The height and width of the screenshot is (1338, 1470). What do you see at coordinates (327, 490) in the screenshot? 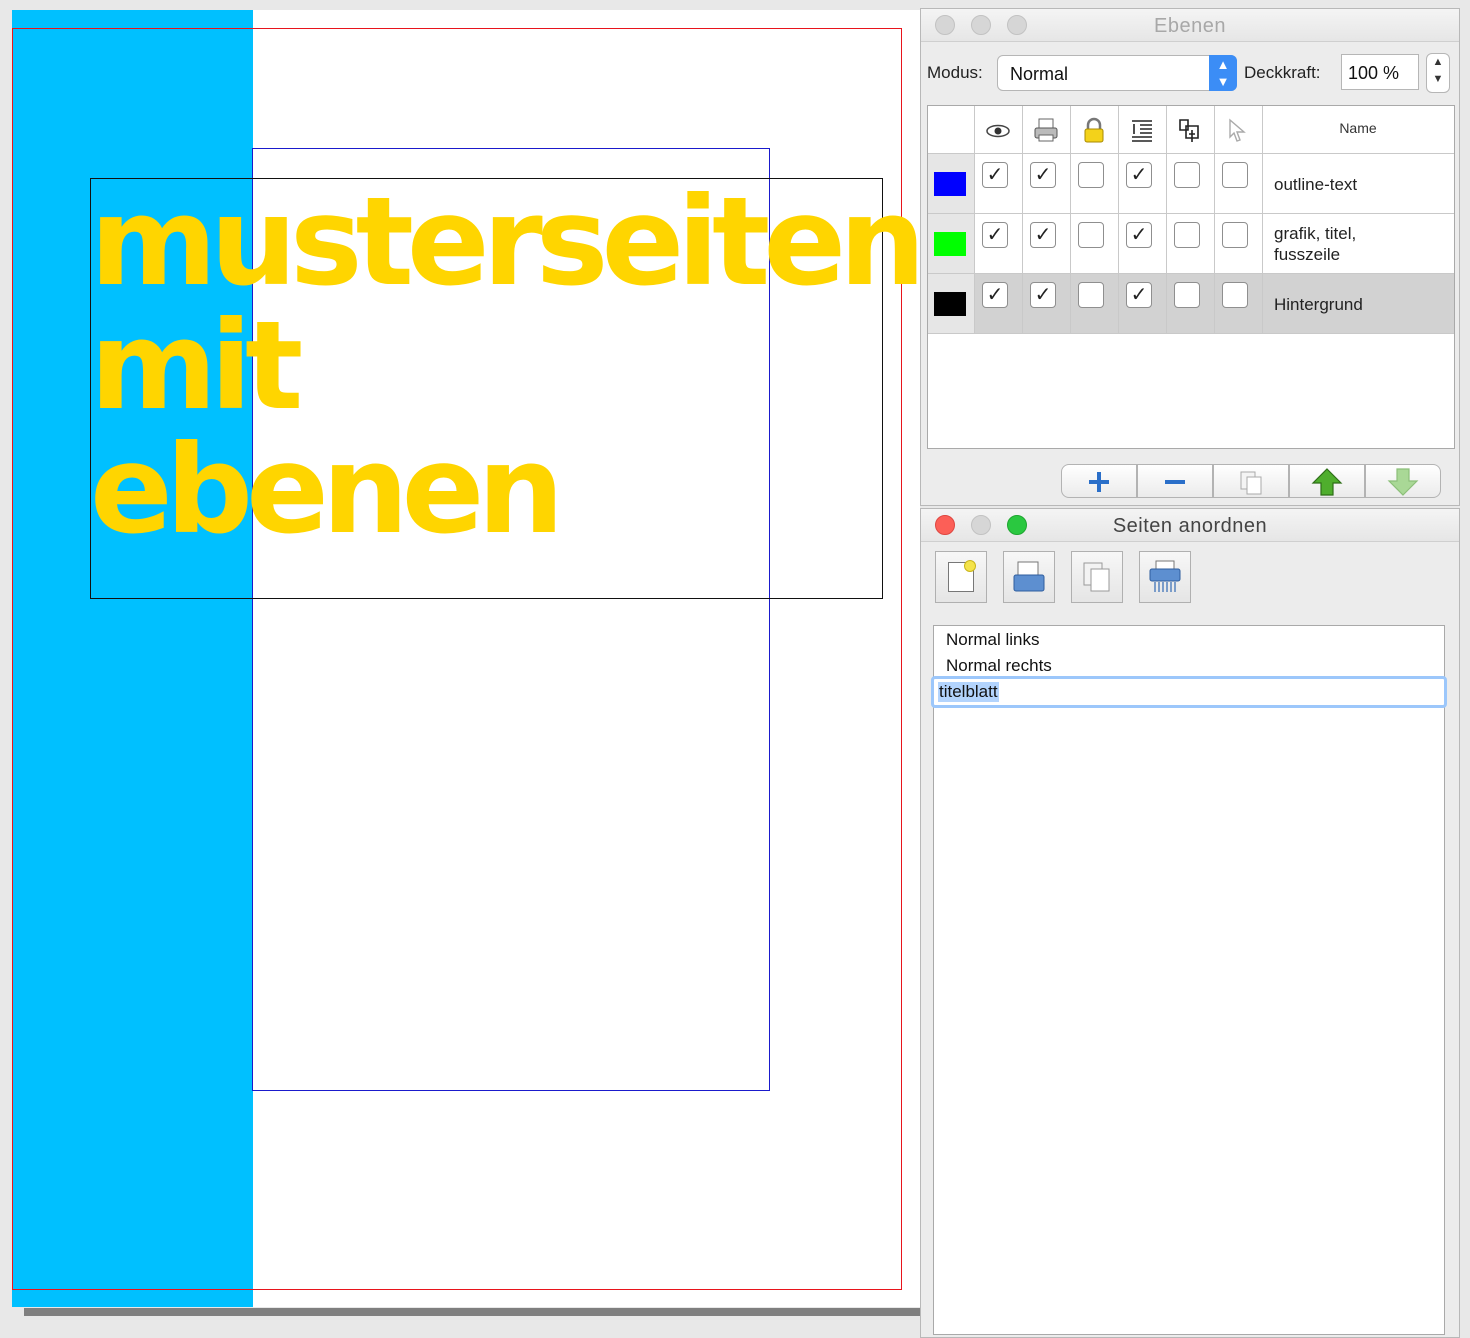
I see `headline-line: ebenen` at bounding box center [327, 490].